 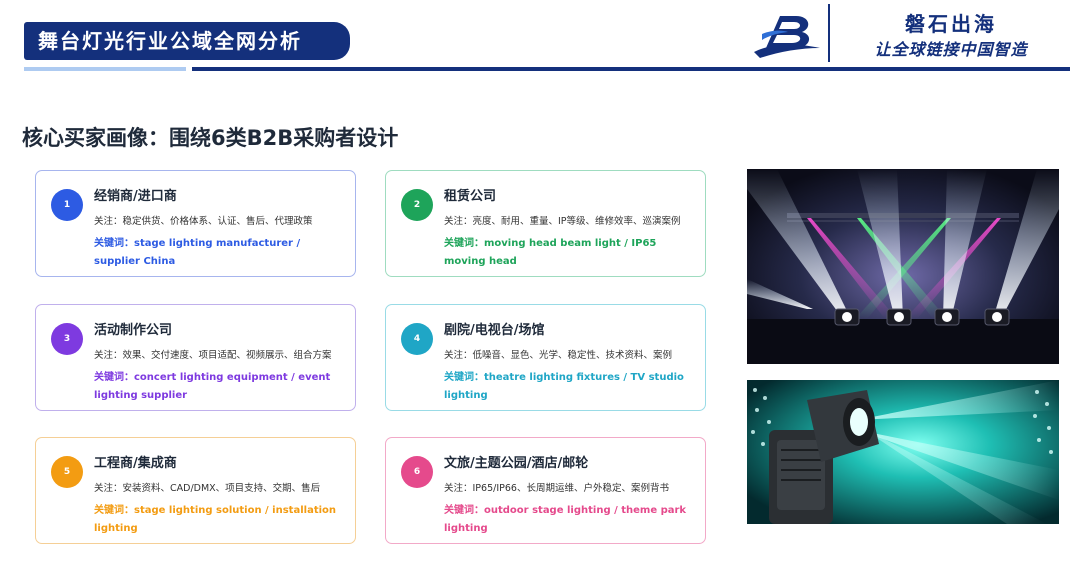 I want to click on card-number-badge: 2, so click(x=417, y=205).